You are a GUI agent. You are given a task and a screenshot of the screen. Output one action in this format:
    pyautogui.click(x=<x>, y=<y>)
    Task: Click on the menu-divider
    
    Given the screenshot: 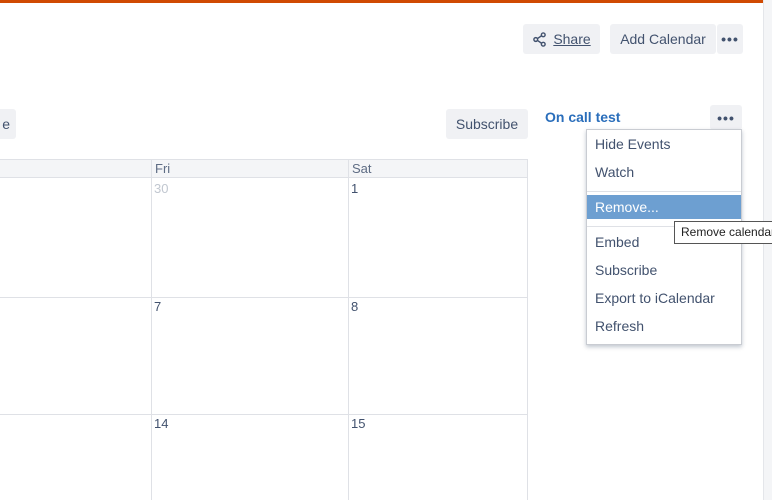 What is the action you would take?
    pyautogui.click(x=664, y=191)
    